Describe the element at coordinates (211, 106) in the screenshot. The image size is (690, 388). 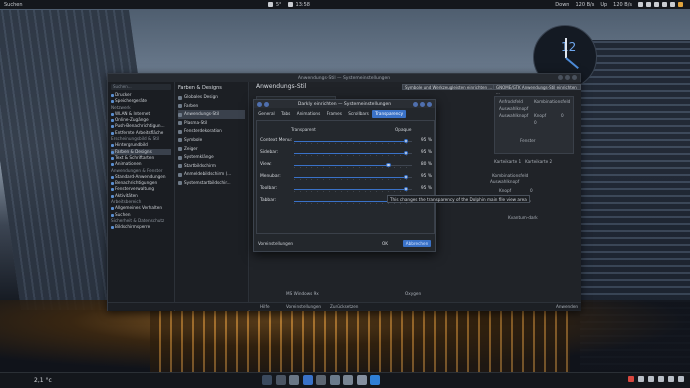
I see `category-item: Farben` at that location.